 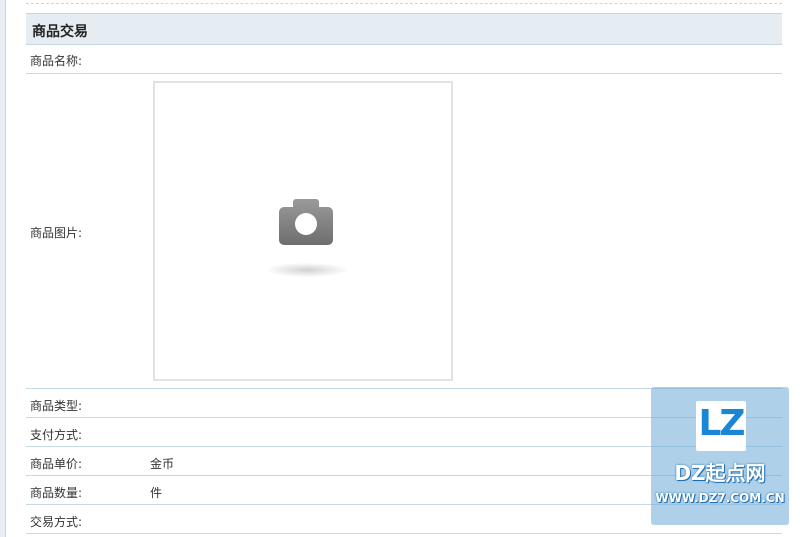 I want to click on field-label: 支付方式:, so click(x=56, y=435).